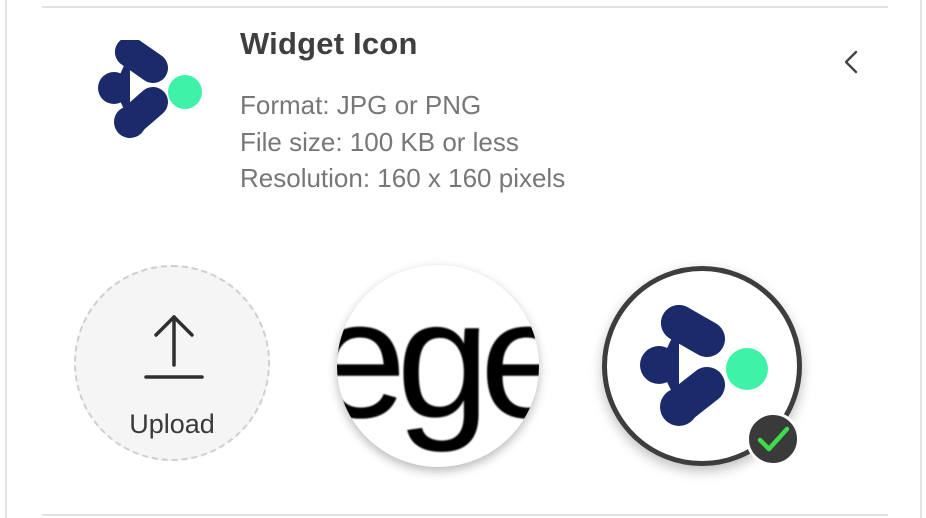  Describe the element at coordinates (465, 515) in the screenshot. I see `bottom-divider` at that location.